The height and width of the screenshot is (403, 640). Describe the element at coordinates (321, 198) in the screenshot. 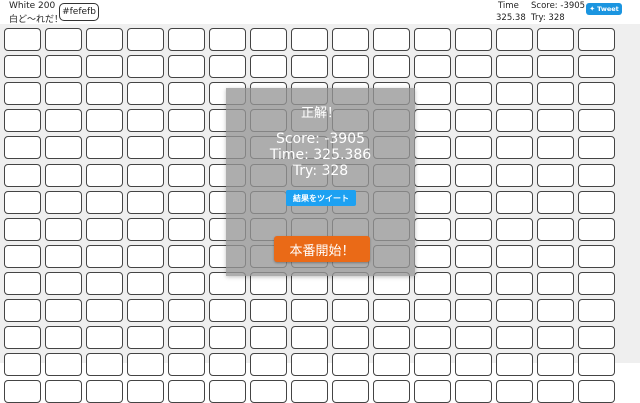

I see `share-result-button: 結果をツイート` at that location.